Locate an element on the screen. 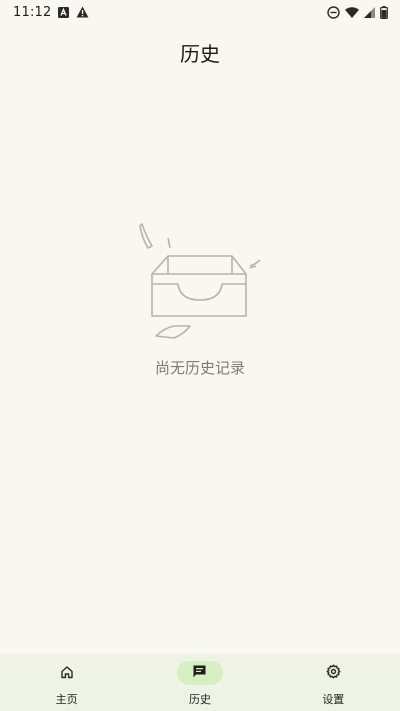  status-right is located at coordinates (357, 12).